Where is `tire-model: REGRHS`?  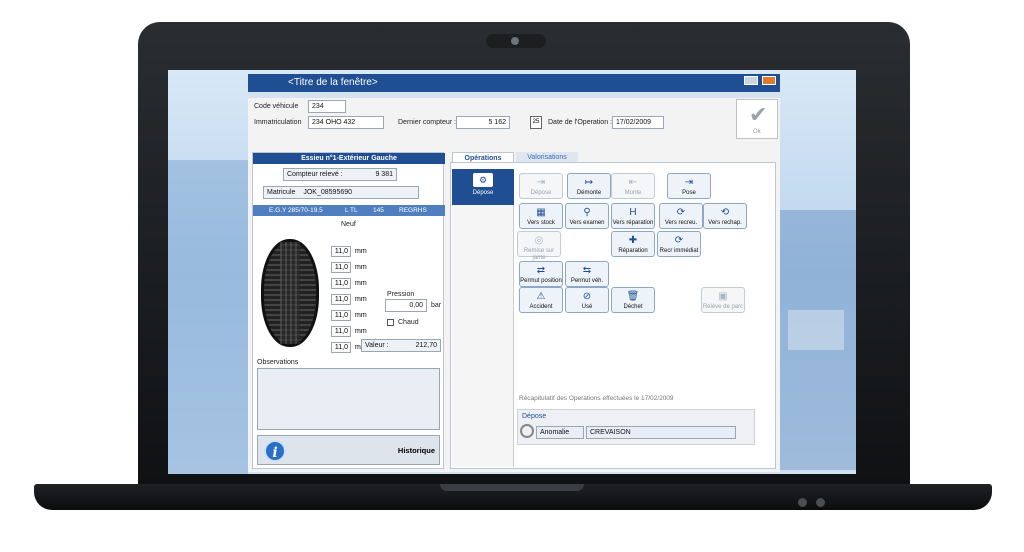
tire-model: REGRHS is located at coordinates (413, 210).